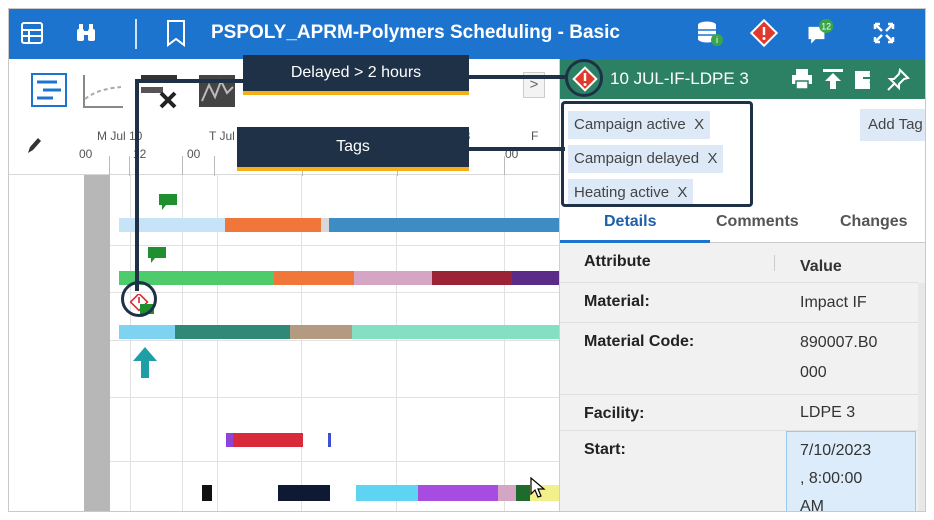 The width and height of the screenshot is (934, 520). What do you see at coordinates (679, 78) in the screenshot?
I see `detail-title: 10 JUL-IF-LDPE 3` at bounding box center [679, 78].